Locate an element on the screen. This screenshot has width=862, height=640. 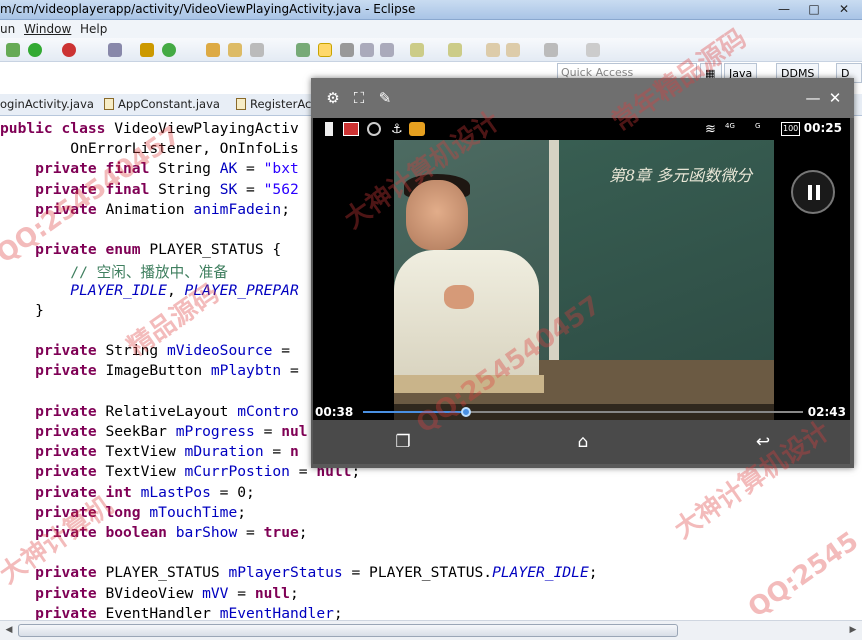
code-line: private TextView mCurrPostion = null; is located at coordinates (180, 473).